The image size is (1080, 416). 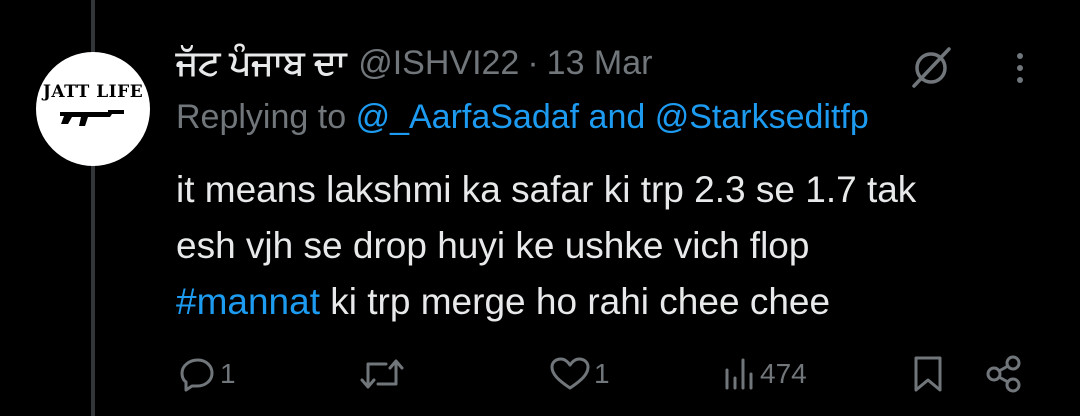 What do you see at coordinates (438, 63) in the screenshot?
I see `user-handle: @ISHVI22` at bounding box center [438, 63].